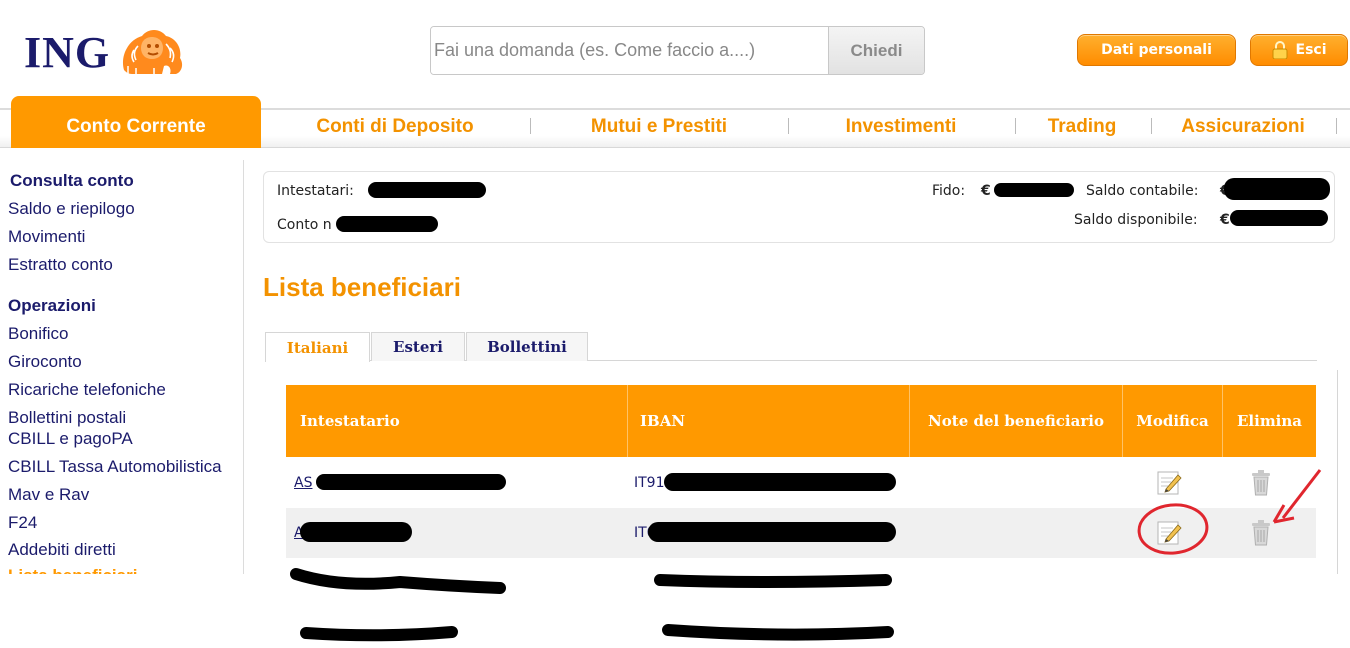 Image resolution: width=1350 pixels, height=648 pixels. What do you see at coordinates (1136, 220) in the screenshot?
I see `saldo-disponibile-label: Saldo disponibile:` at bounding box center [1136, 220].